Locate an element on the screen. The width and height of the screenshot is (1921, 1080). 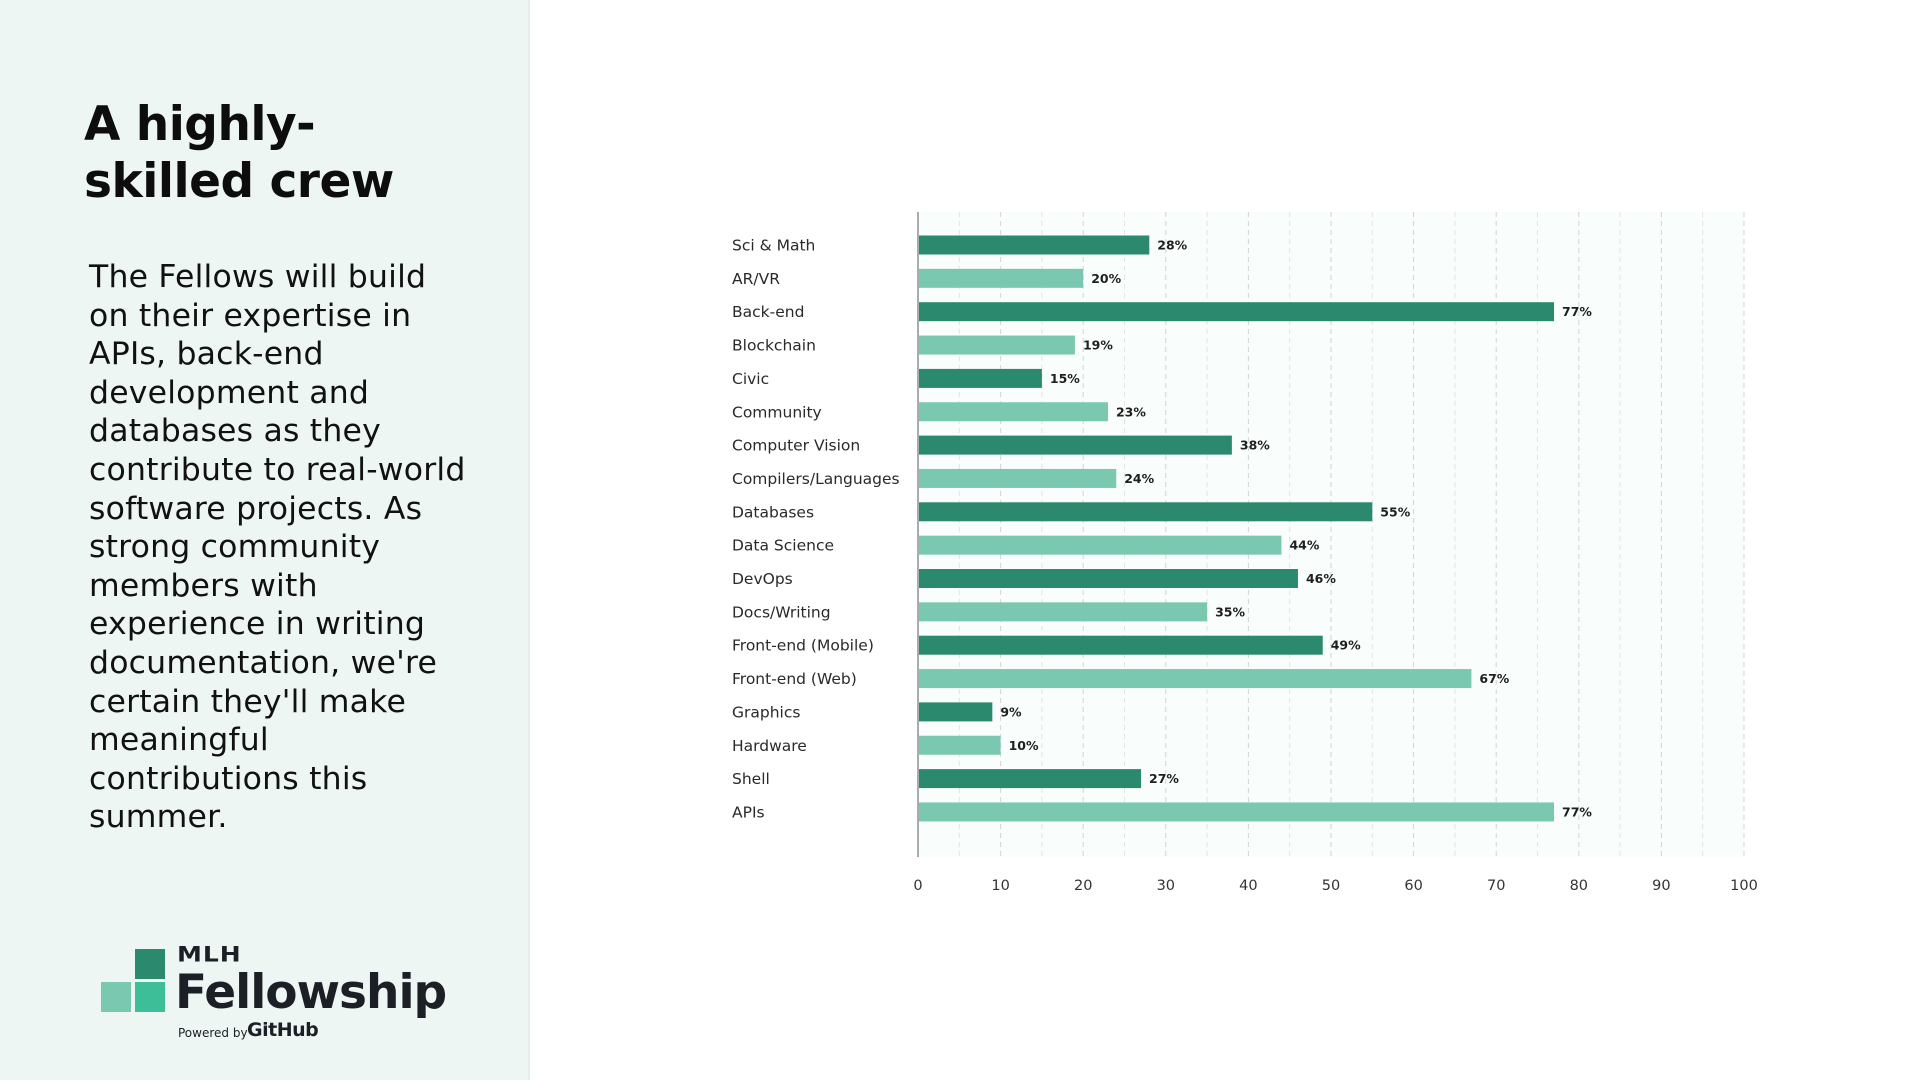
x-tick-label: 50 is located at coordinates (1331, 886).